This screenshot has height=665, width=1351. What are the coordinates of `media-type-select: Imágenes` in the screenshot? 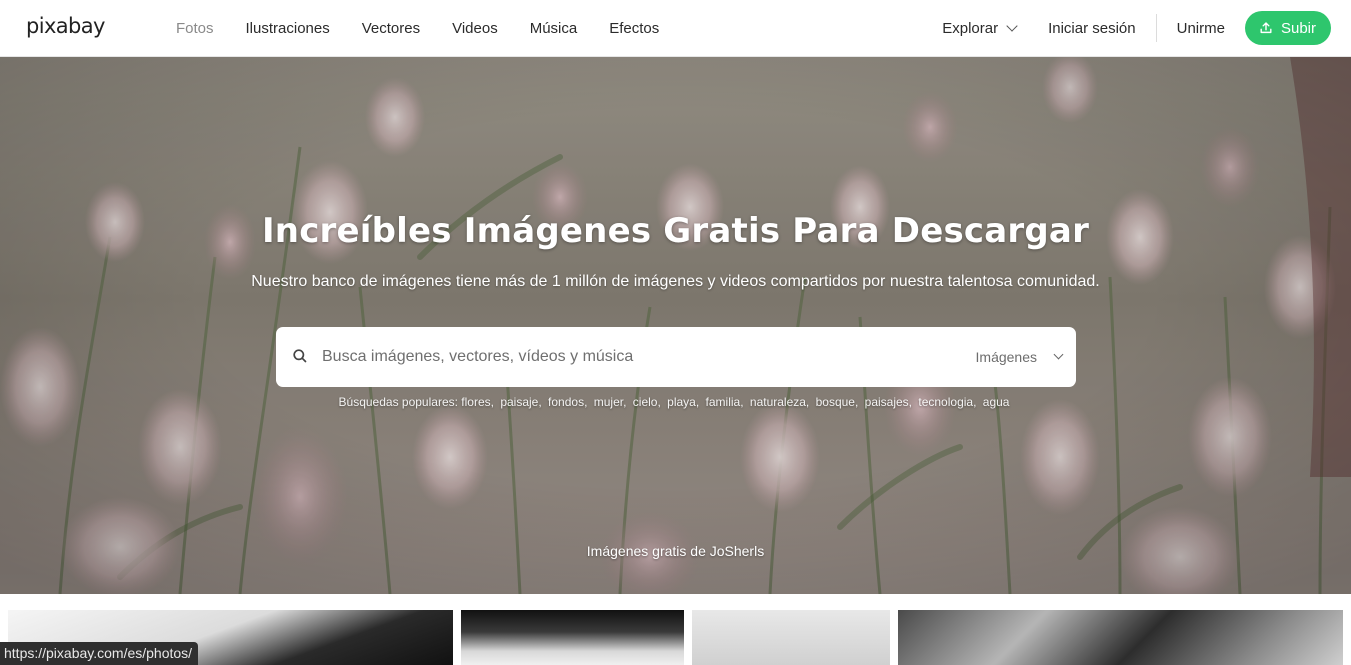 It's located at (1019, 357).